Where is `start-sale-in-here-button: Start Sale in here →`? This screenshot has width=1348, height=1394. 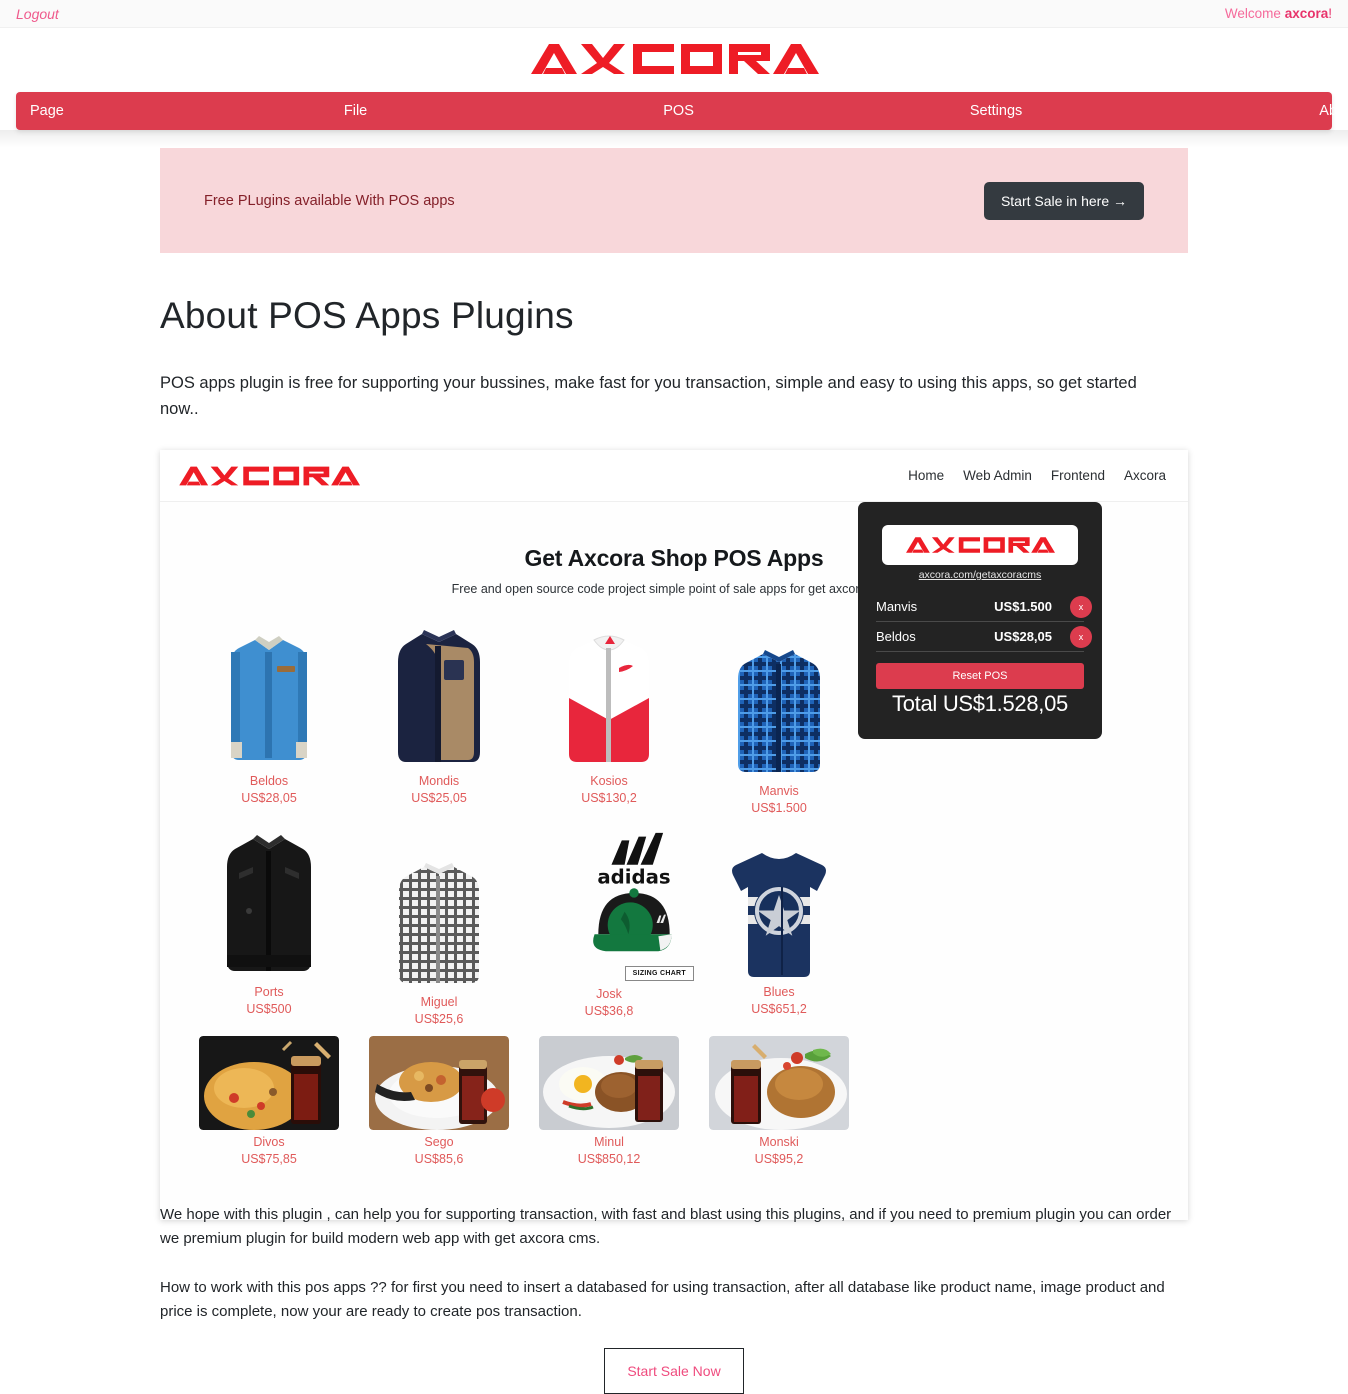
start-sale-in-here-button: Start Sale in here → is located at coordinates (1063, 200).